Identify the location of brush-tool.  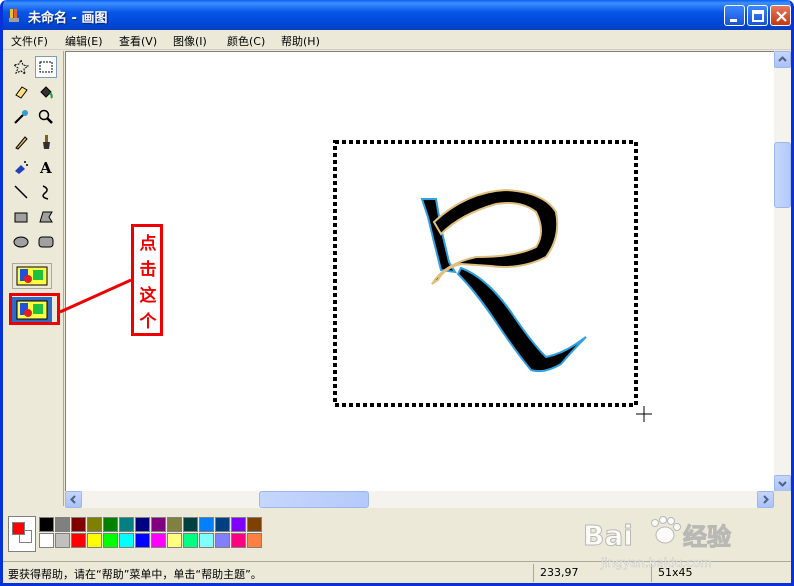
(46, 142).